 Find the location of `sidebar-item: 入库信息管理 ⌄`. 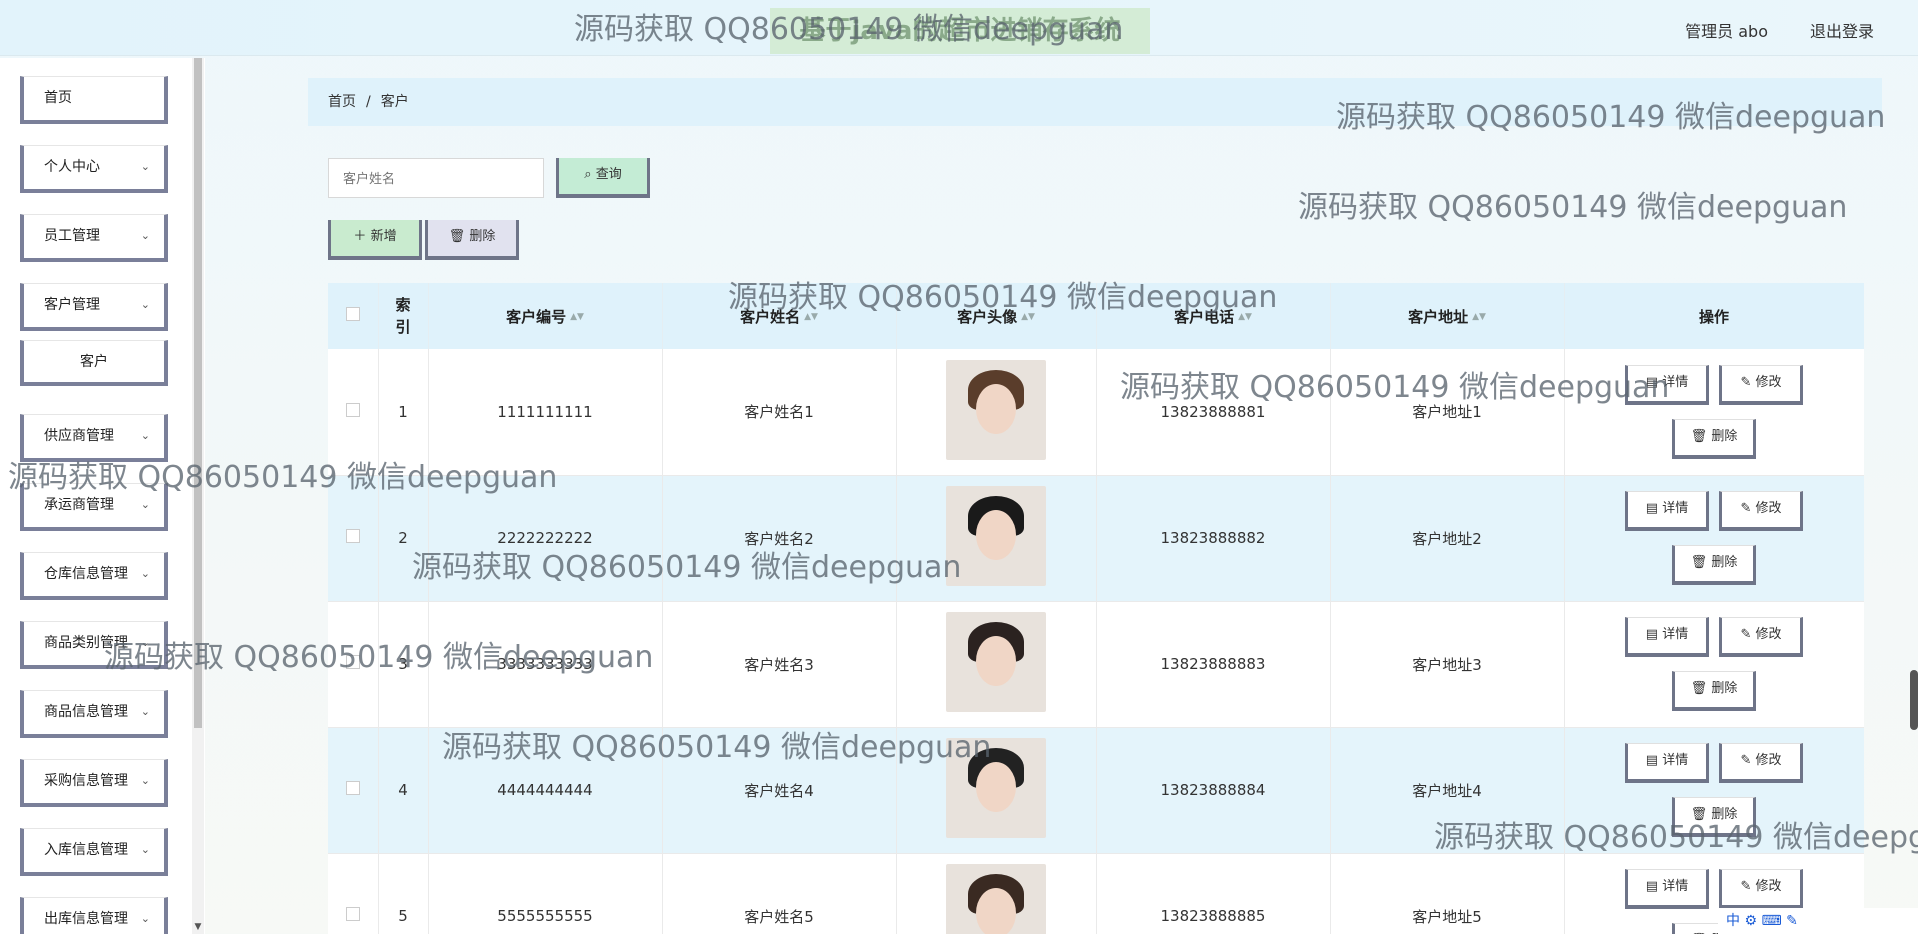

sidebar-item: 入库信息管理 ⌄ is located at coordinates (94, 852).